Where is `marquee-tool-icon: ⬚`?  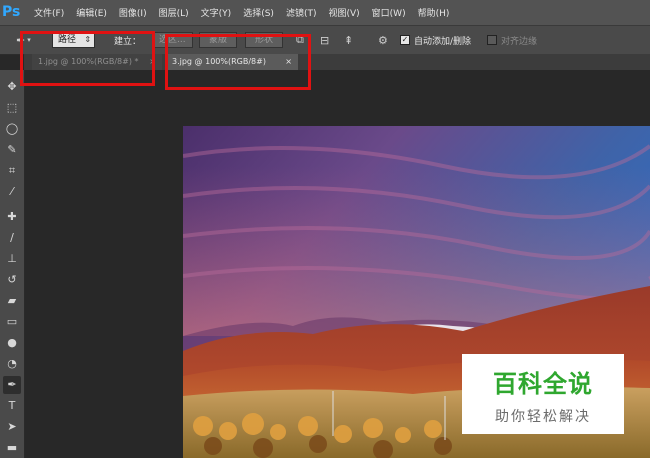
marquee-tool-icon: ⬚ is located at coordinates (12, 108).